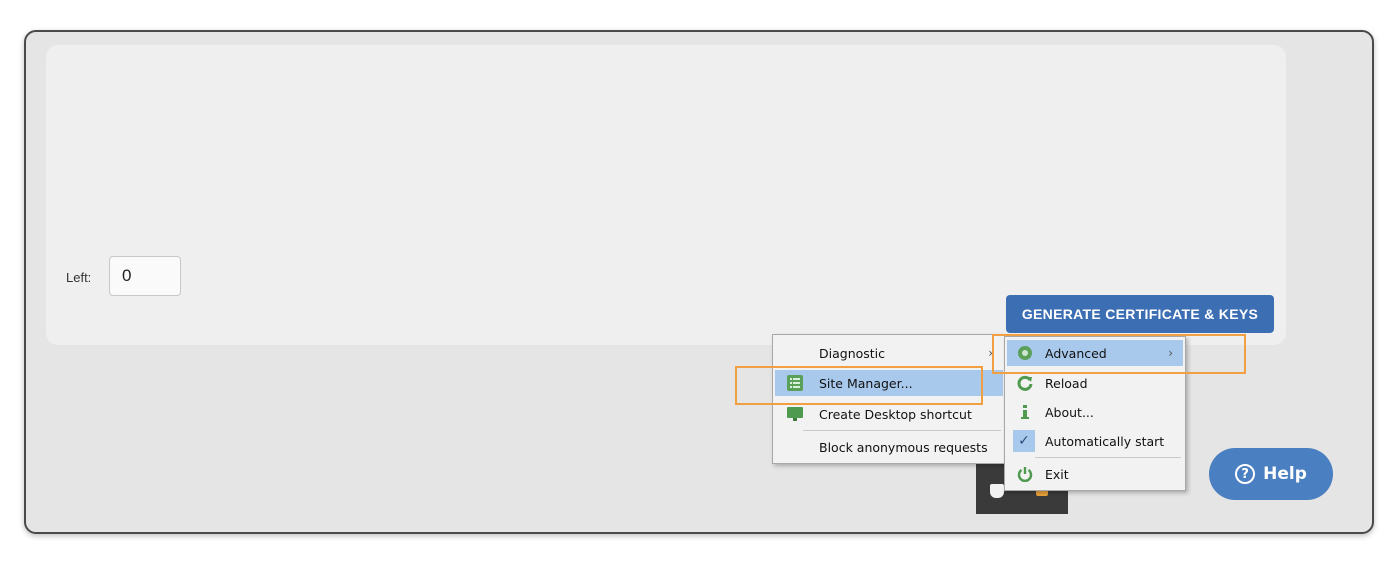  Describe the element at coordinates (1245, 474) in the screenshot. I see `question-circle-icon: ?` at that location.